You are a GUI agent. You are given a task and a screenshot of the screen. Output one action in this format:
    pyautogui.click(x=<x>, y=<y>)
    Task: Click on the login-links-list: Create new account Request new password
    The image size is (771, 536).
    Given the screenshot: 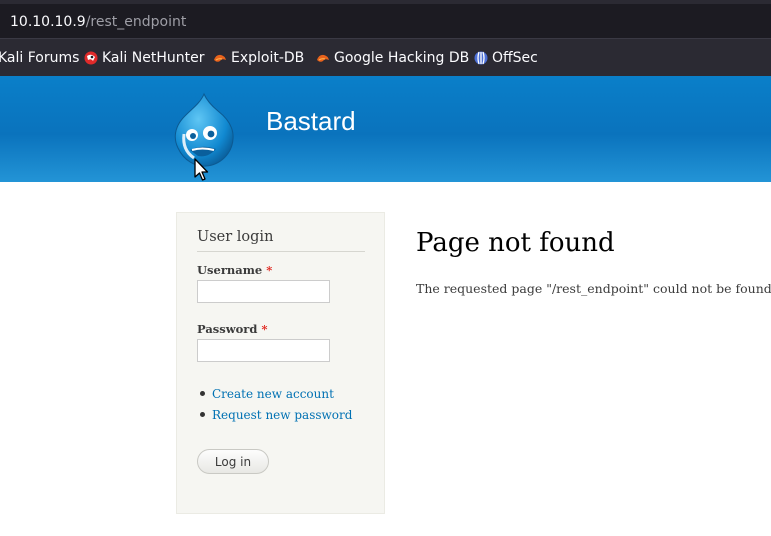 What is the action you would take?
    pyautogui.click(x=274, y=404)
    